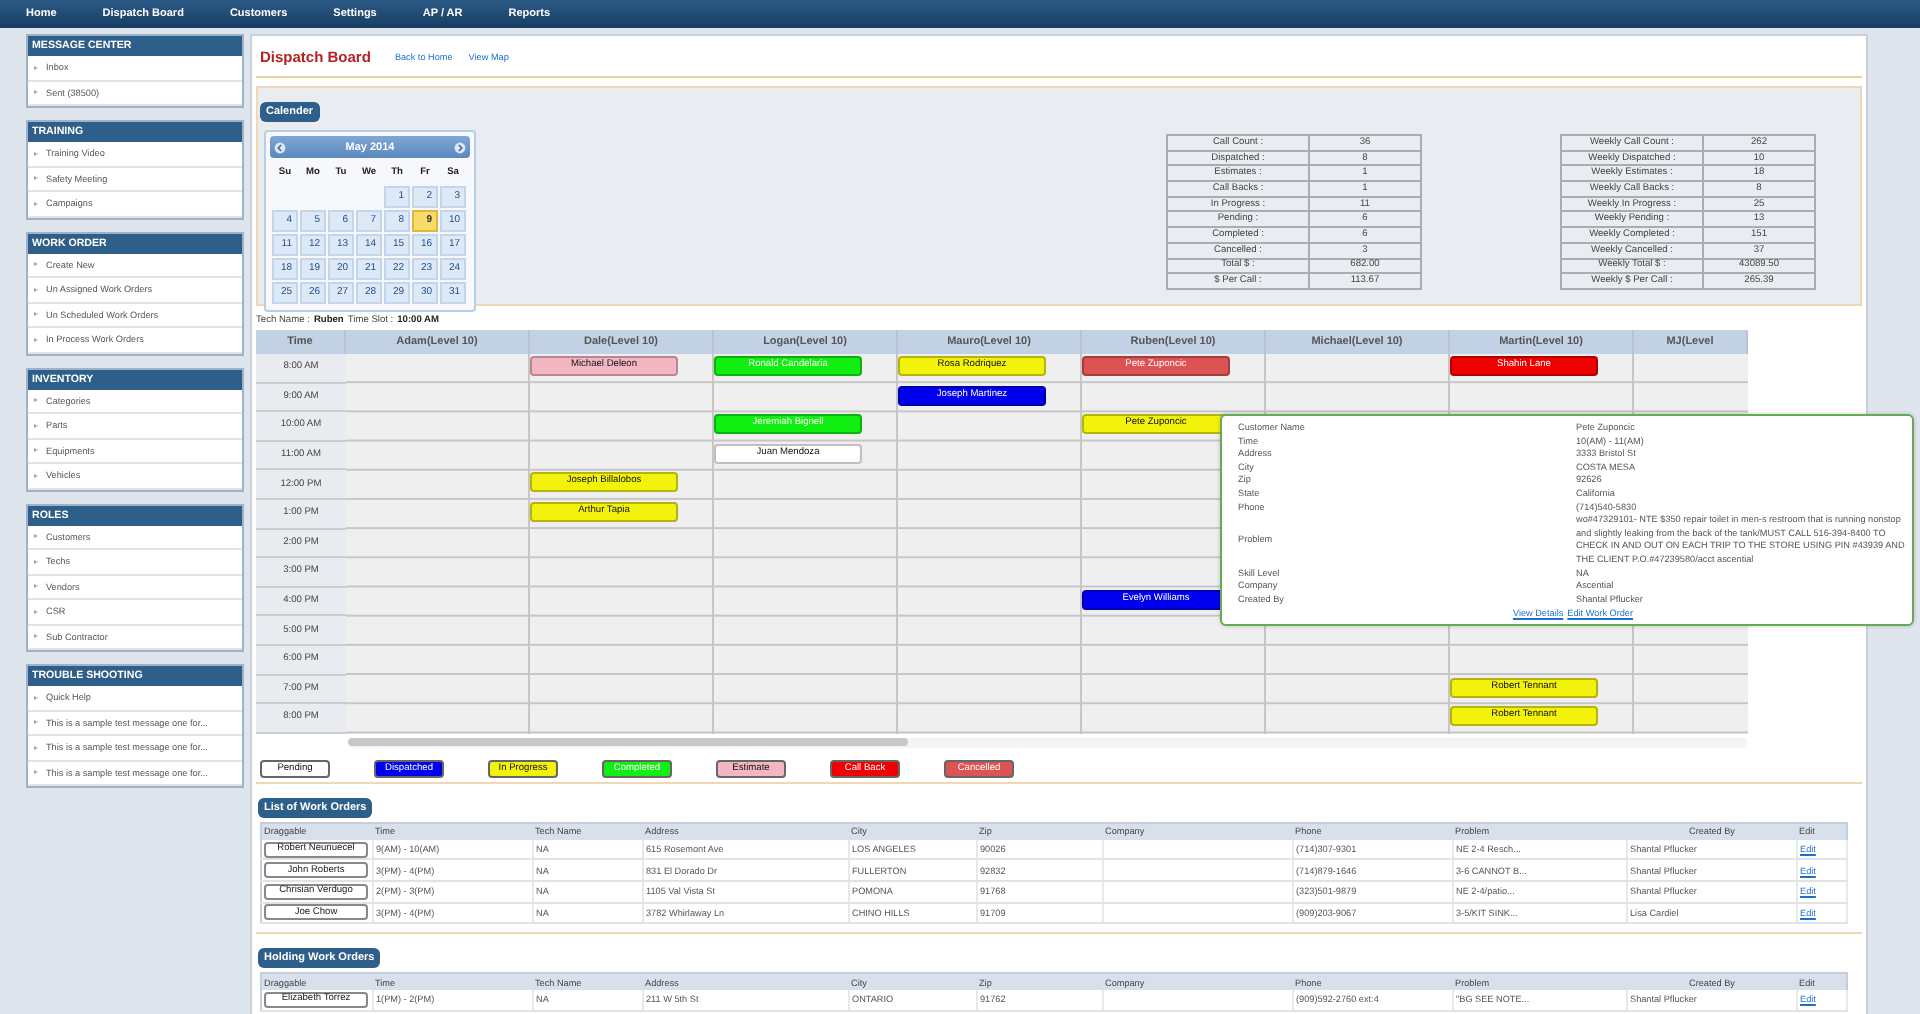 The image size is (1920, 1014). Describe the element at coordinates (460, 147) in the screenshot. I see `next-icon` at that location.